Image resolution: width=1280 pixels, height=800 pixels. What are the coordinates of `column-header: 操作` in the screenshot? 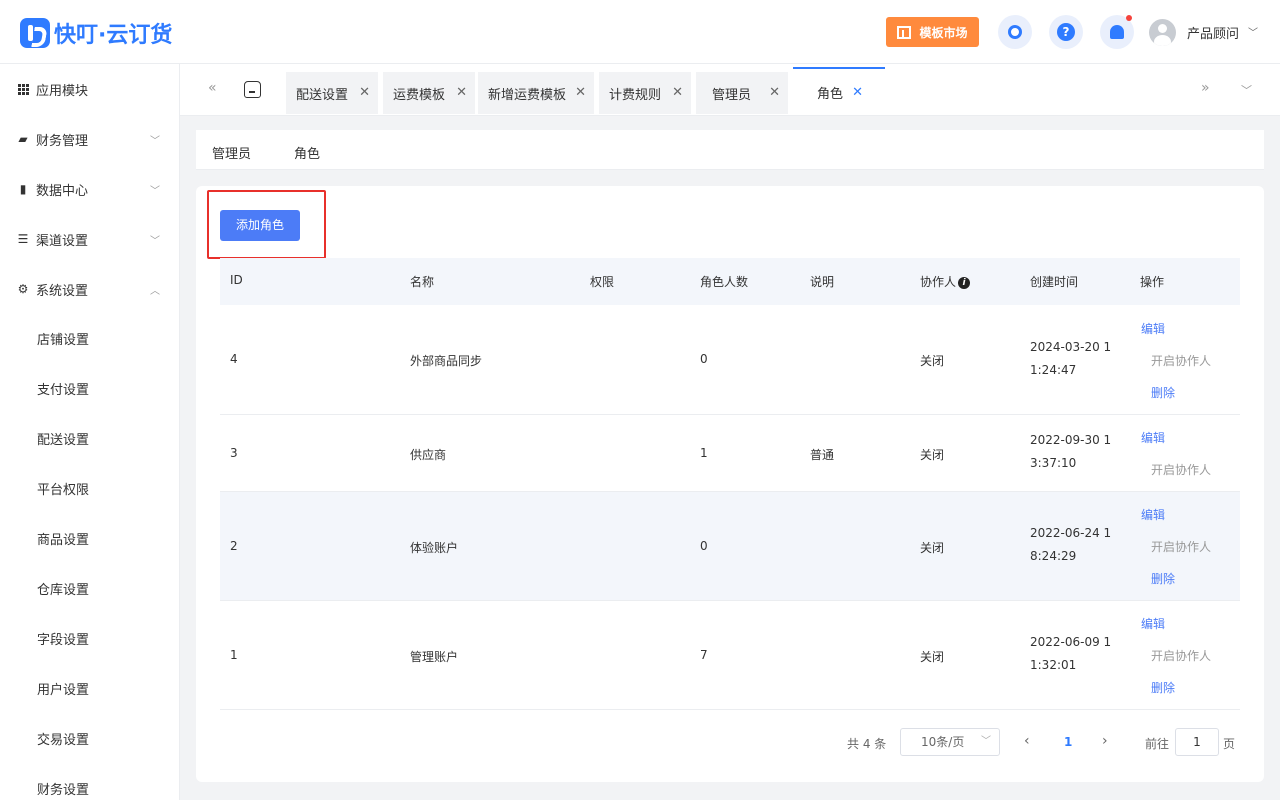 It's located at (1152, 282).